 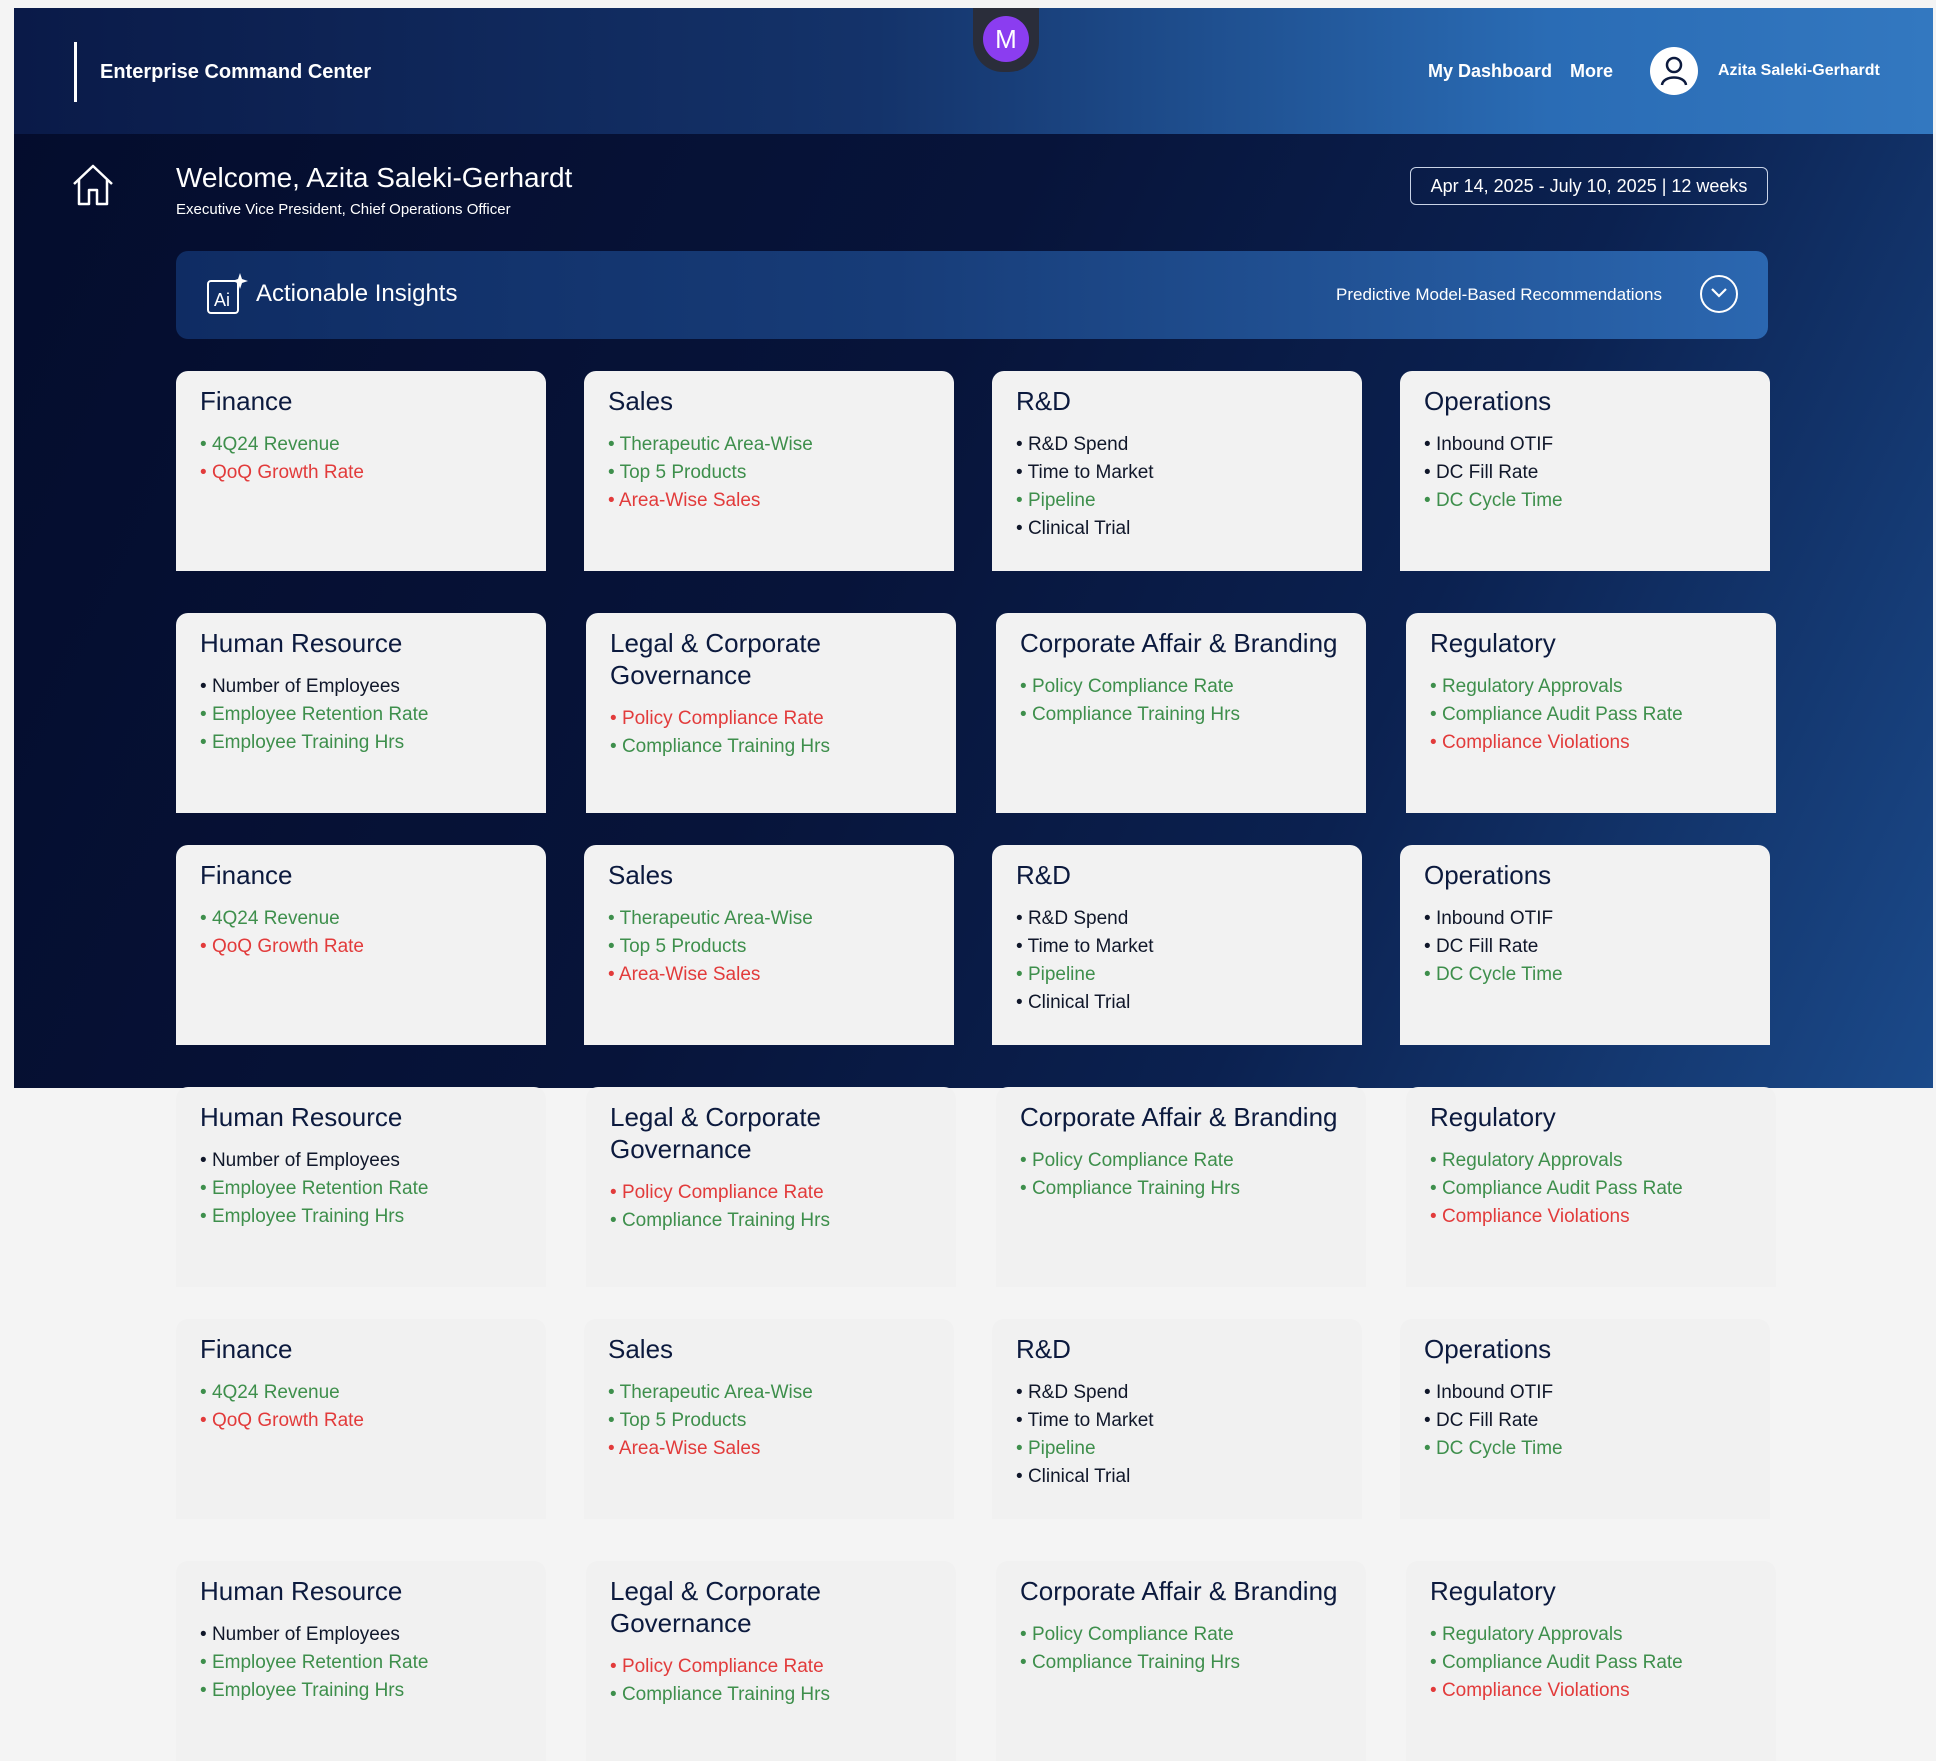 What do you see at coordinates (1674, 71) in the screenshot?
I see `user-avatar` at bounding box center [1674, 71].